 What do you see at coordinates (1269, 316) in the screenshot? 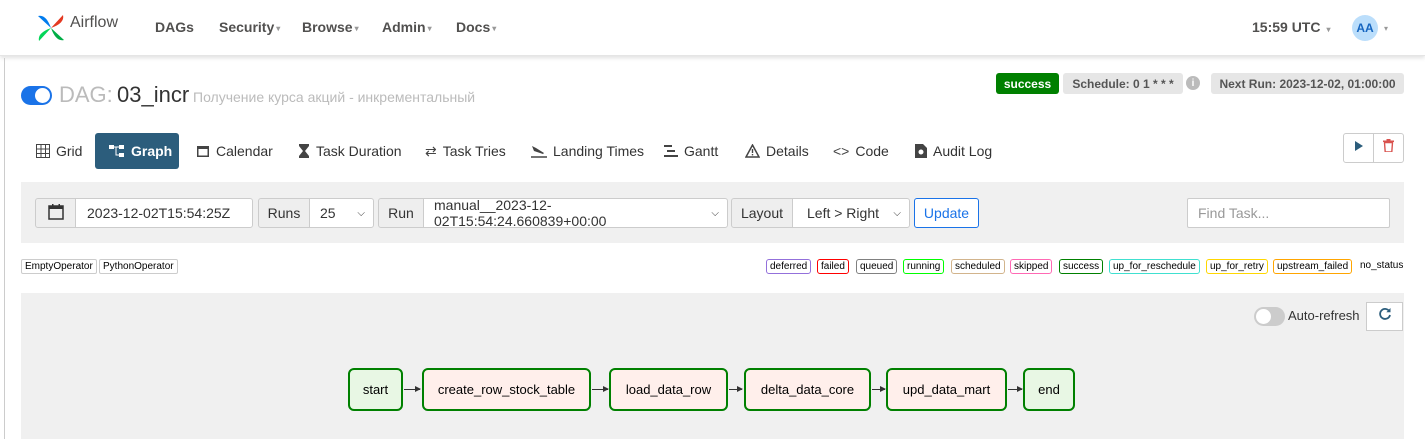
I see `auto-refresh-toggle` at bounding box center [1269, 316].